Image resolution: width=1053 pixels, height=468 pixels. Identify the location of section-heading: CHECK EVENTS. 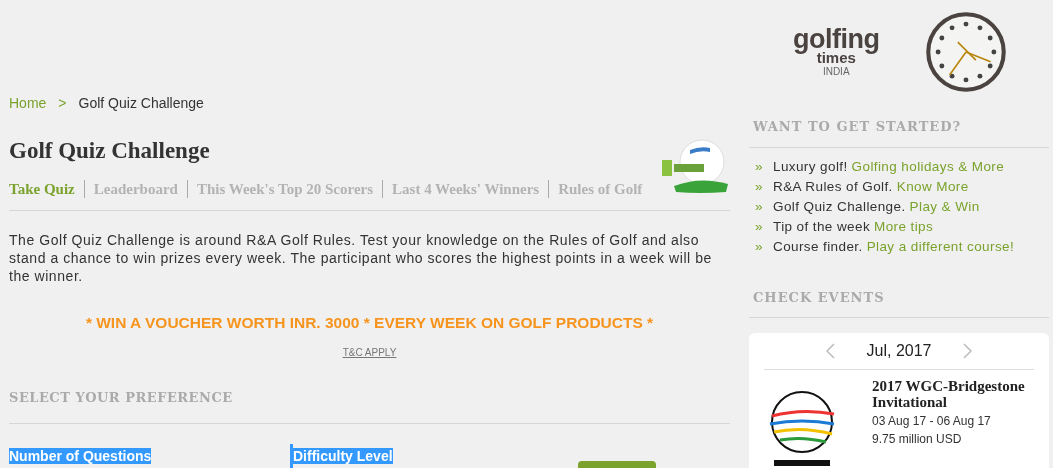
(819, 297).